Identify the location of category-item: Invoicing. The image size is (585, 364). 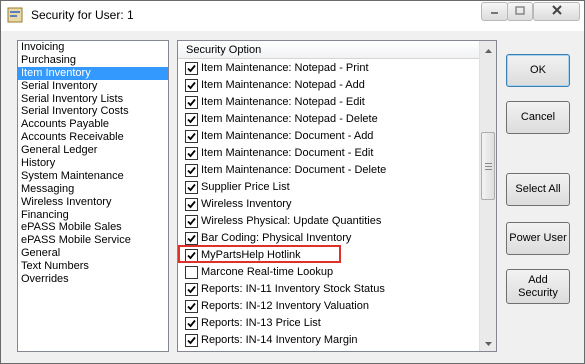
(93, 47).